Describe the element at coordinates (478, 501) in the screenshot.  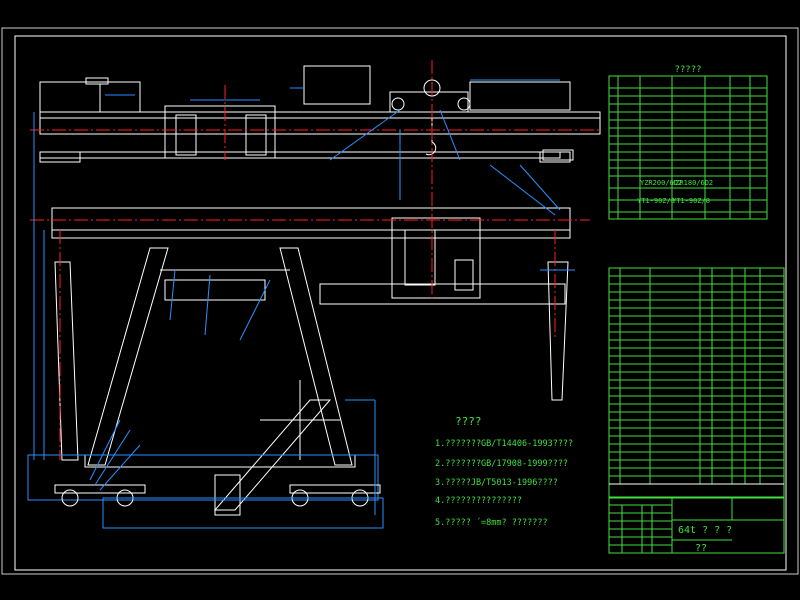
I see `note-4: 4.???????????????` at that location.